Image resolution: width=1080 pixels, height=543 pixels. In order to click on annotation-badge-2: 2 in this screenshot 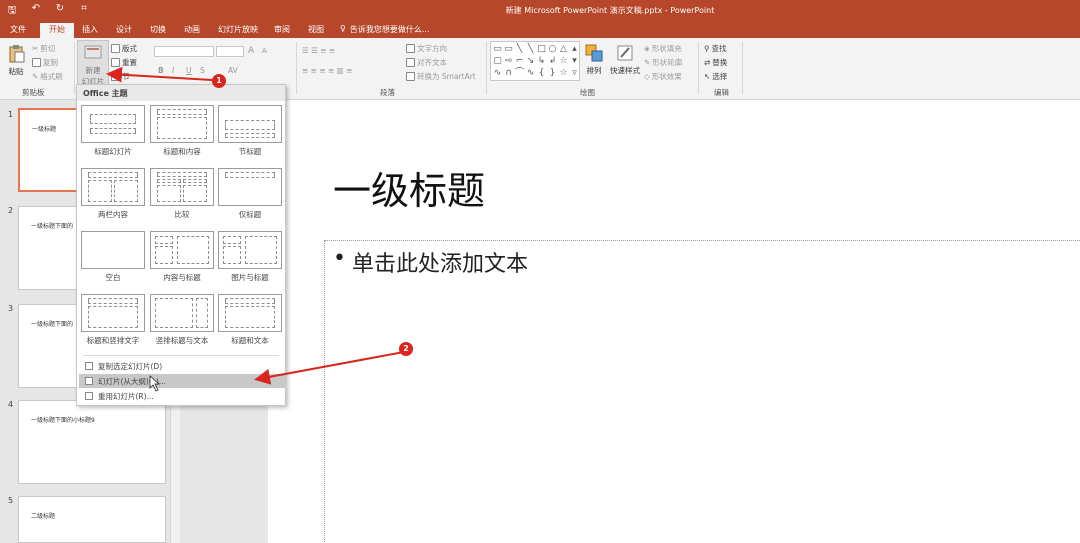, I will do `click(406, 349)`.